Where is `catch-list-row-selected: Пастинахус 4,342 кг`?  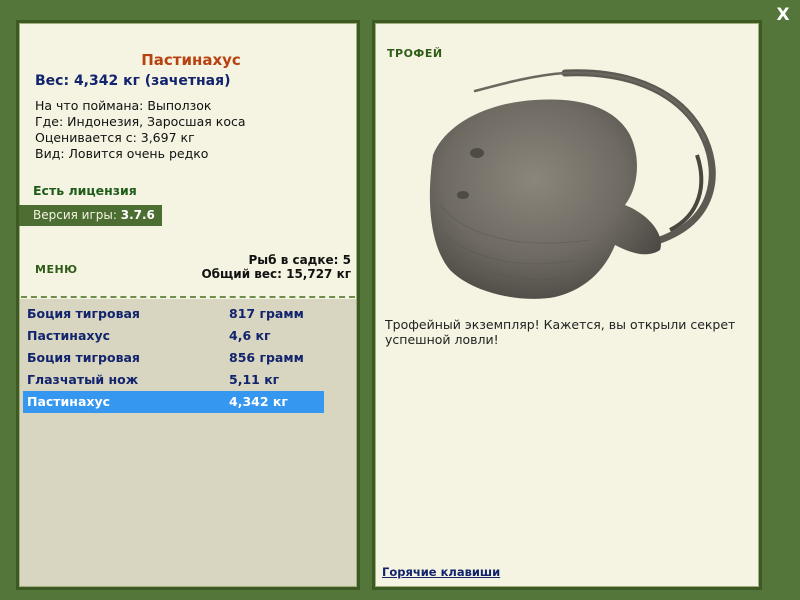 catch-list-row-selected: Пастинахус 4,342 кг is located at coordinates (173, 402).